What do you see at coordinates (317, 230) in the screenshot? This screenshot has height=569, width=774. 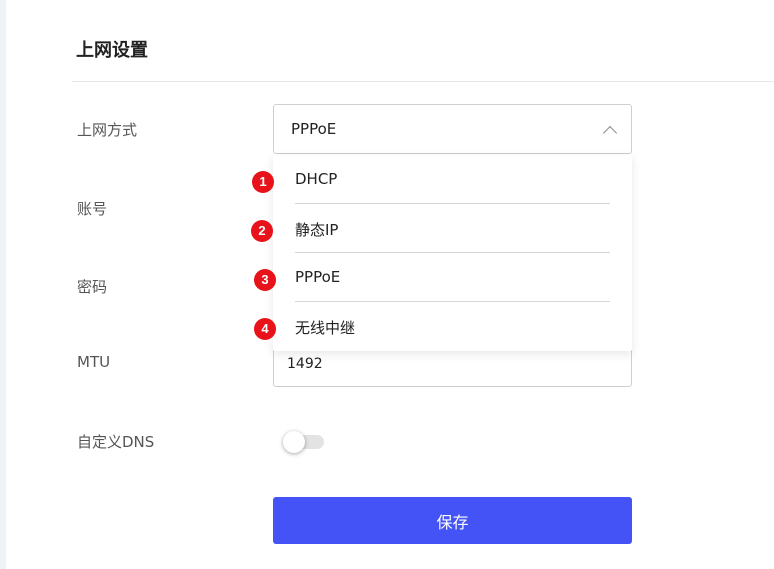 I see `dropdown-option-label: 静态IP` at bounding box center [317, 230].